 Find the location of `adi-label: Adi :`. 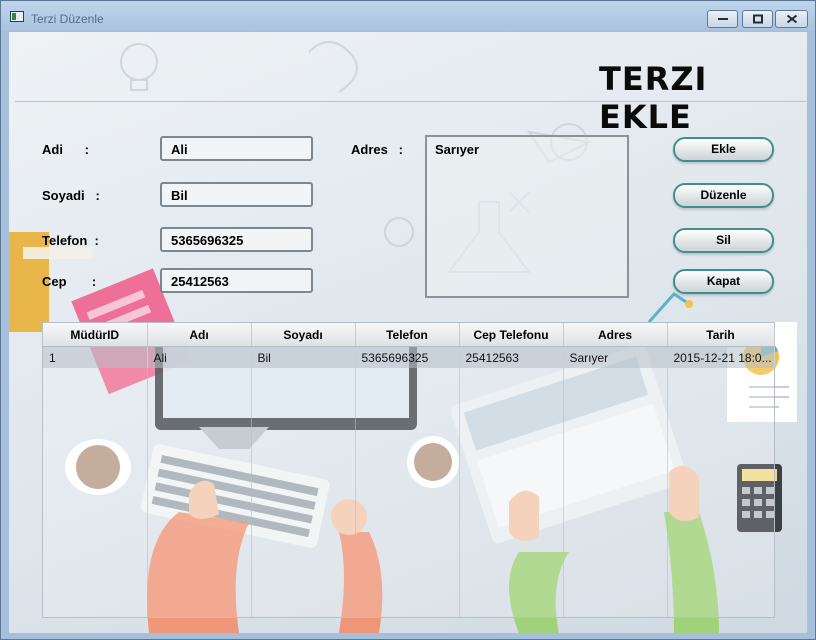

adi-label: Adi : is located at coordinates (65, 149).